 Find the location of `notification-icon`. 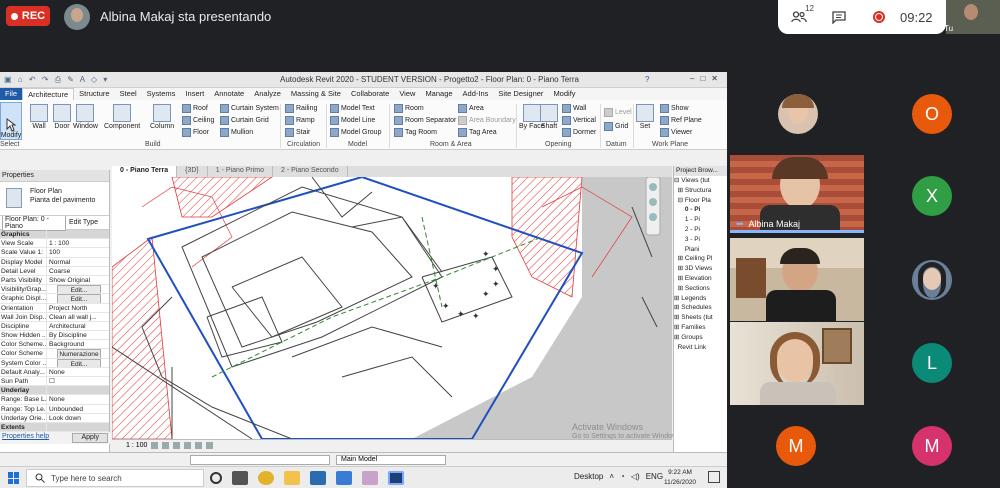

notification-icon is located at coordinates (714, 477).